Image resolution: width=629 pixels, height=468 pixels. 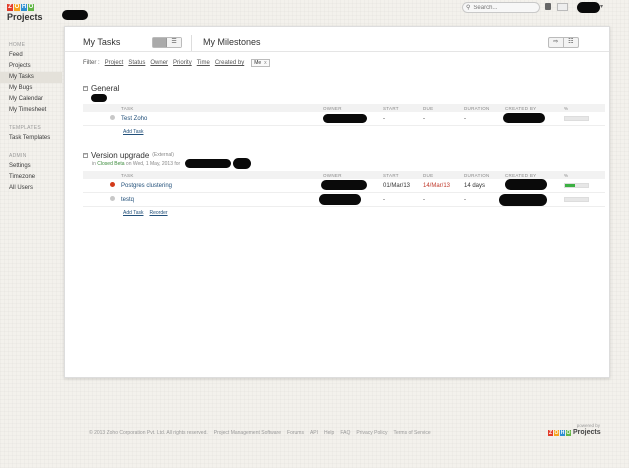 I want to click on notification-icon, so click(x=562, y=7).